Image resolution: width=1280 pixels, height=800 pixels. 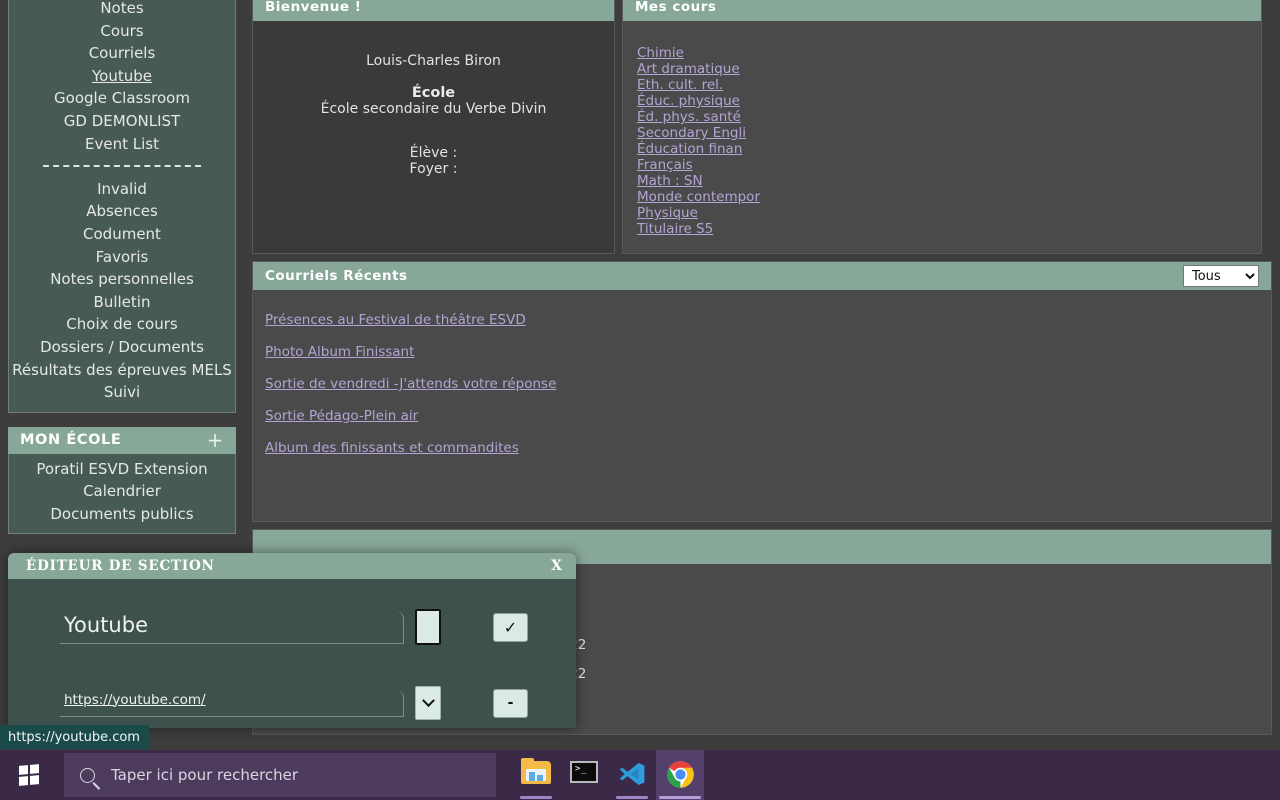 What do you see at coordinates (122, 324) in the screenshot?
I see `sidebar-item-choix-de-cours: Choix de cours` at bounding box center [122, 324].